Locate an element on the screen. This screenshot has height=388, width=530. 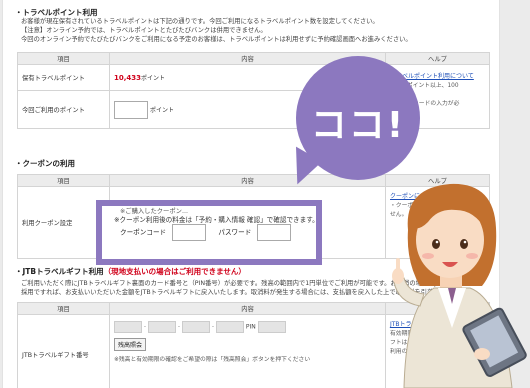
gift-footnote: ※残高と有効期限の確認をご希望の際は「残高照会」ボタンを押下ください is located at coordinates (212, 360).